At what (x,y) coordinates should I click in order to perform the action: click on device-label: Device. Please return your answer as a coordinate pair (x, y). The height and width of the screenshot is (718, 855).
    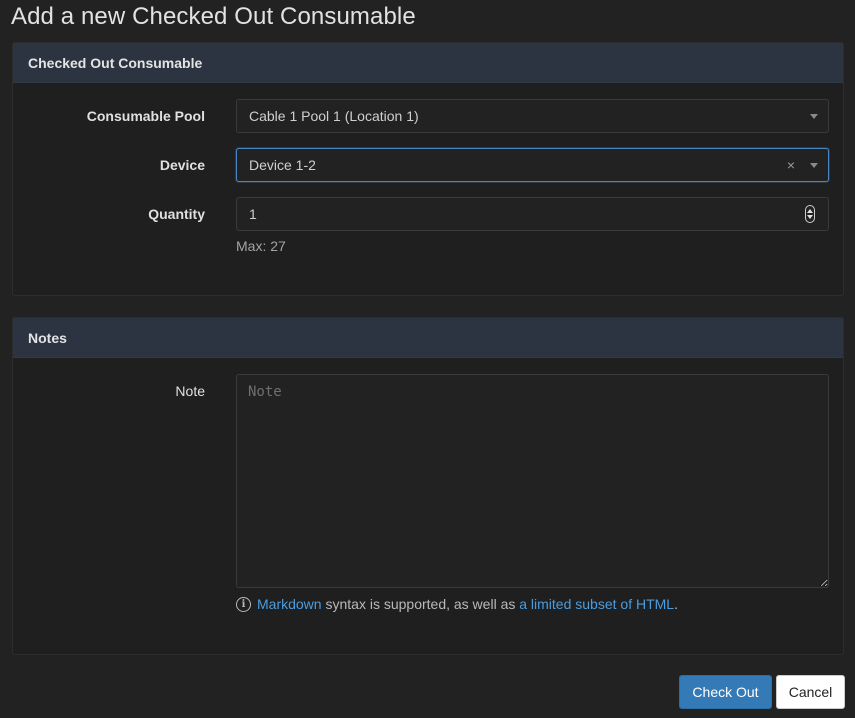
    Looking at the image, I should click on (182, 165).